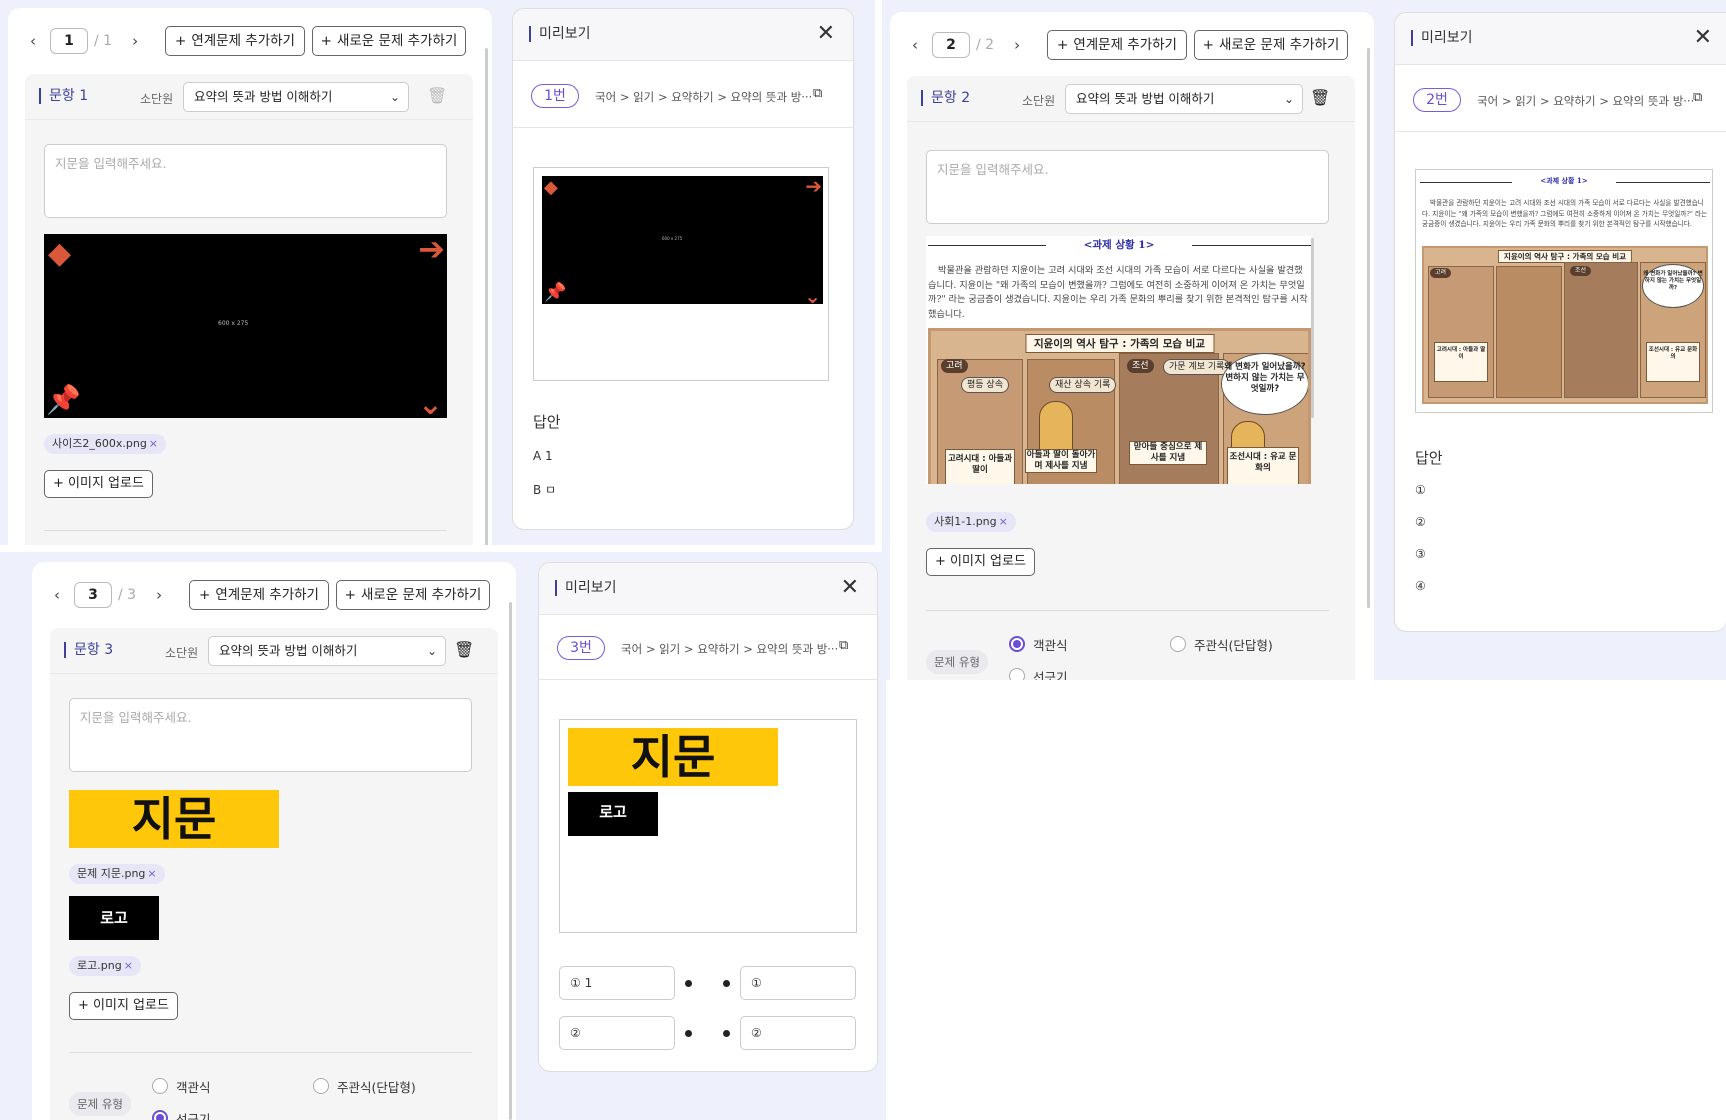  Describe the element at coordinates (233, 323) in the screenshot. I see `image-size-label: 600 x 275` at that location.